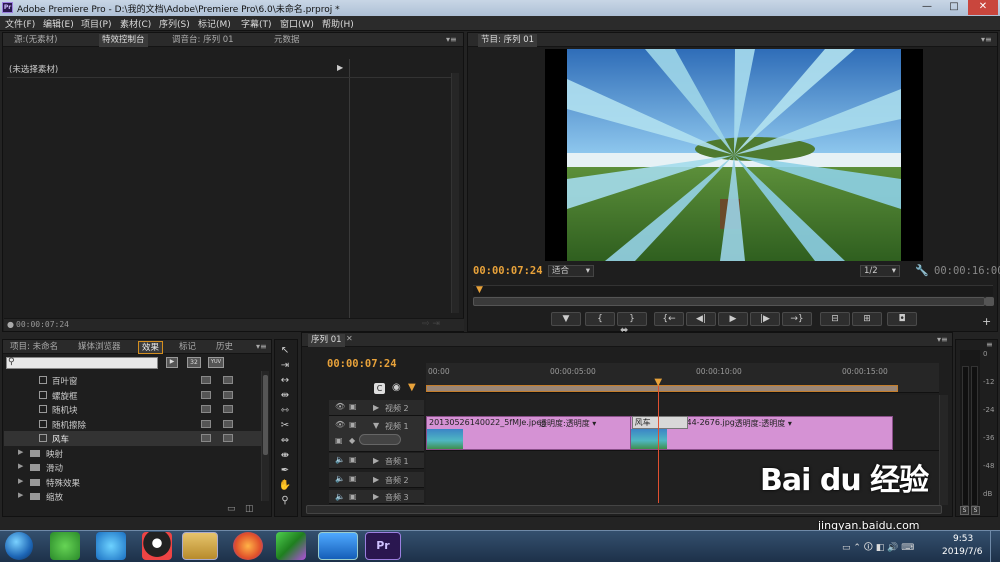 The height and width of the screenshot is (562, 1000). What do you see at coordinates (989, 301) in the screenshot?
I see `zoom-handle` at bounding box center [989, 301].